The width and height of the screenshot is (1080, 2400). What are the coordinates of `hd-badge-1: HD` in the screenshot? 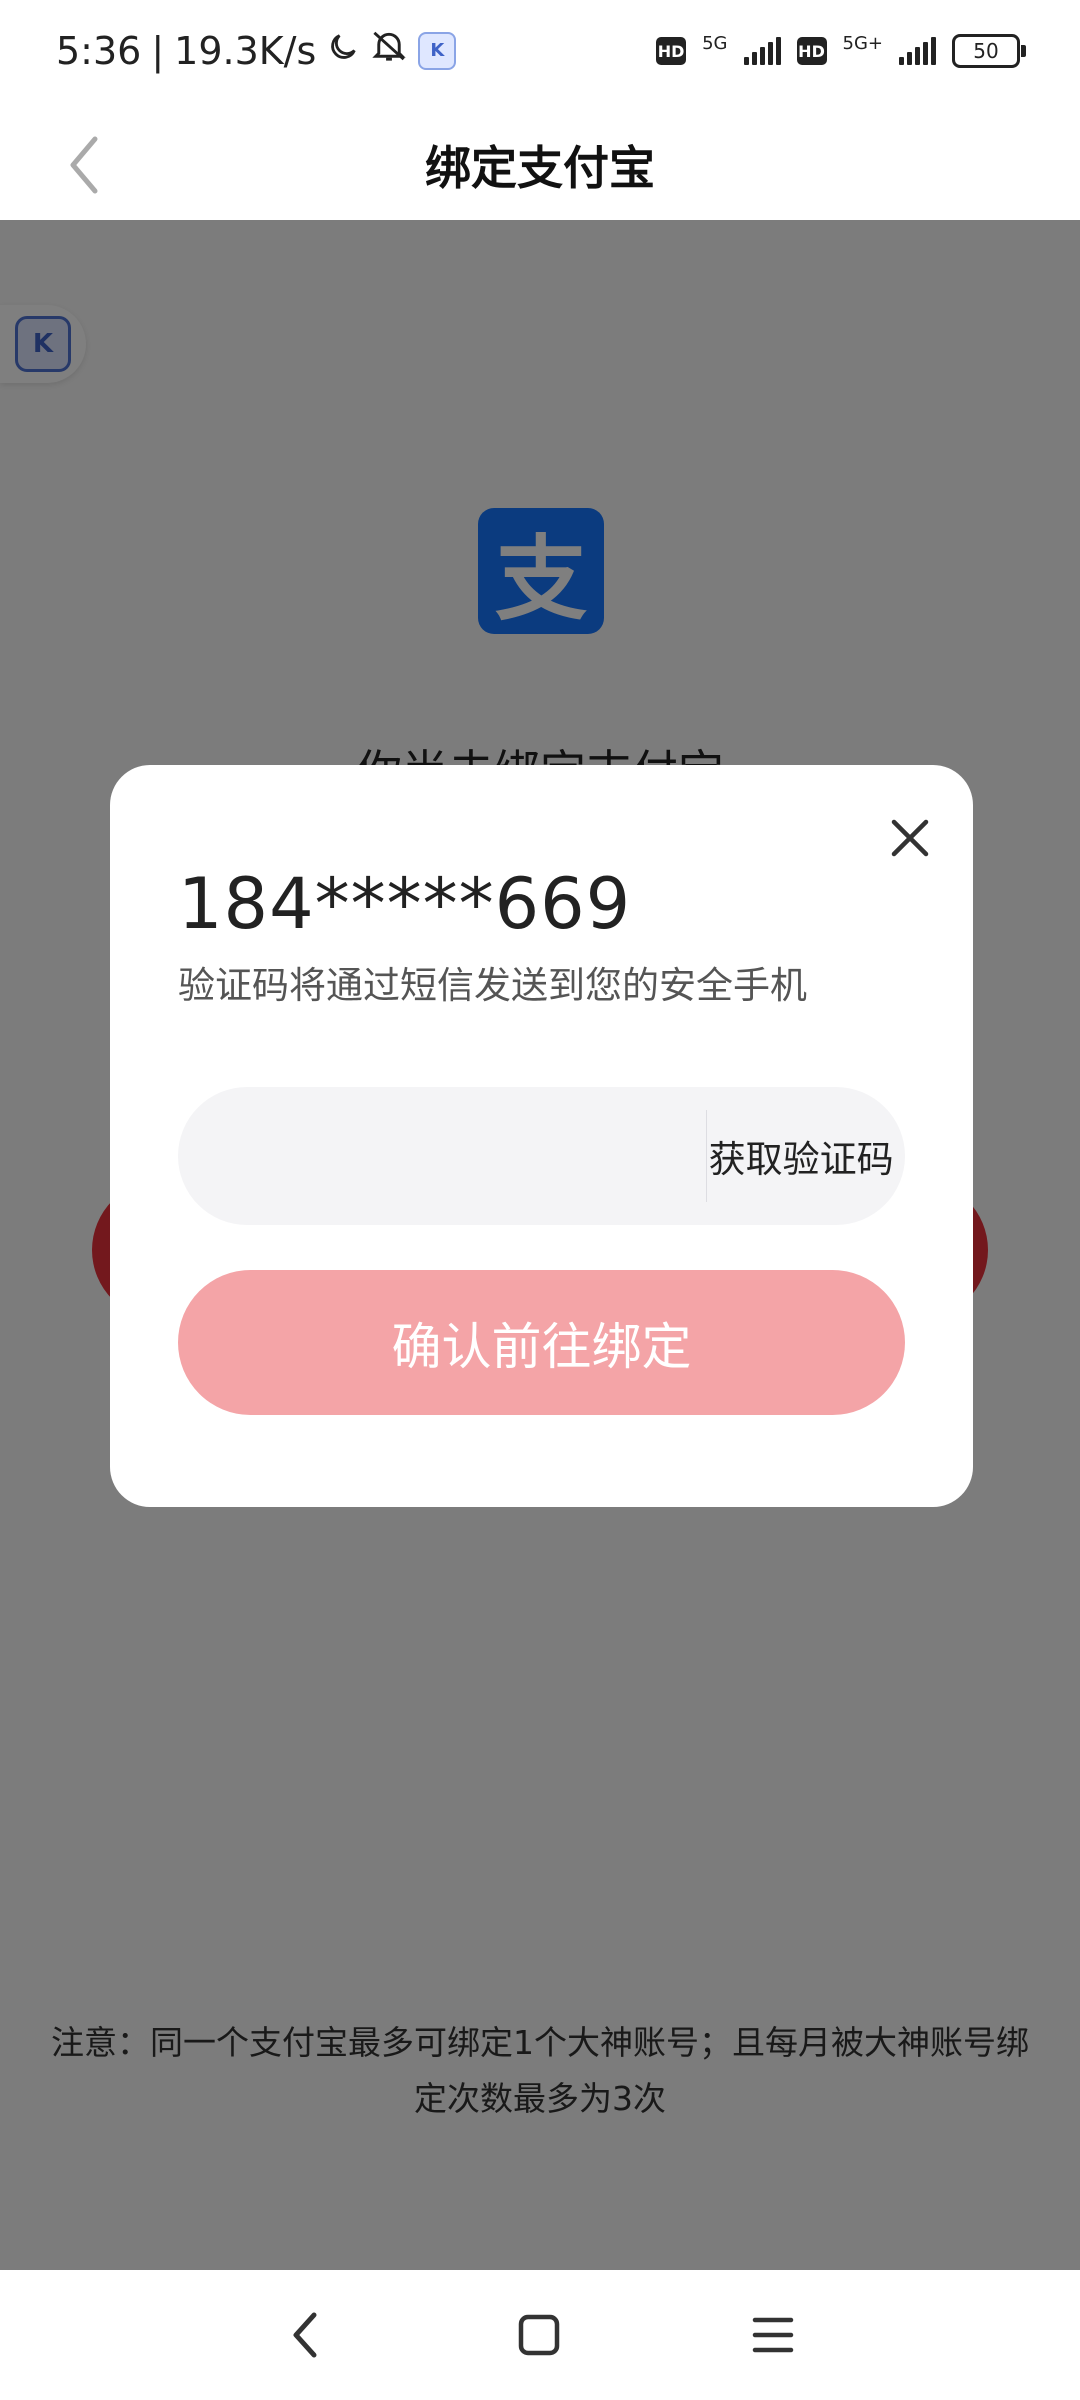 It's located at (671, 51).